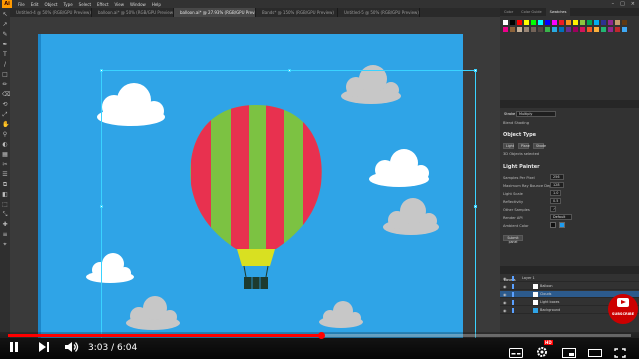 This screenshot has height=359, width=639. I want to click on ambient-color-swatch-blue, so click(562, 225).